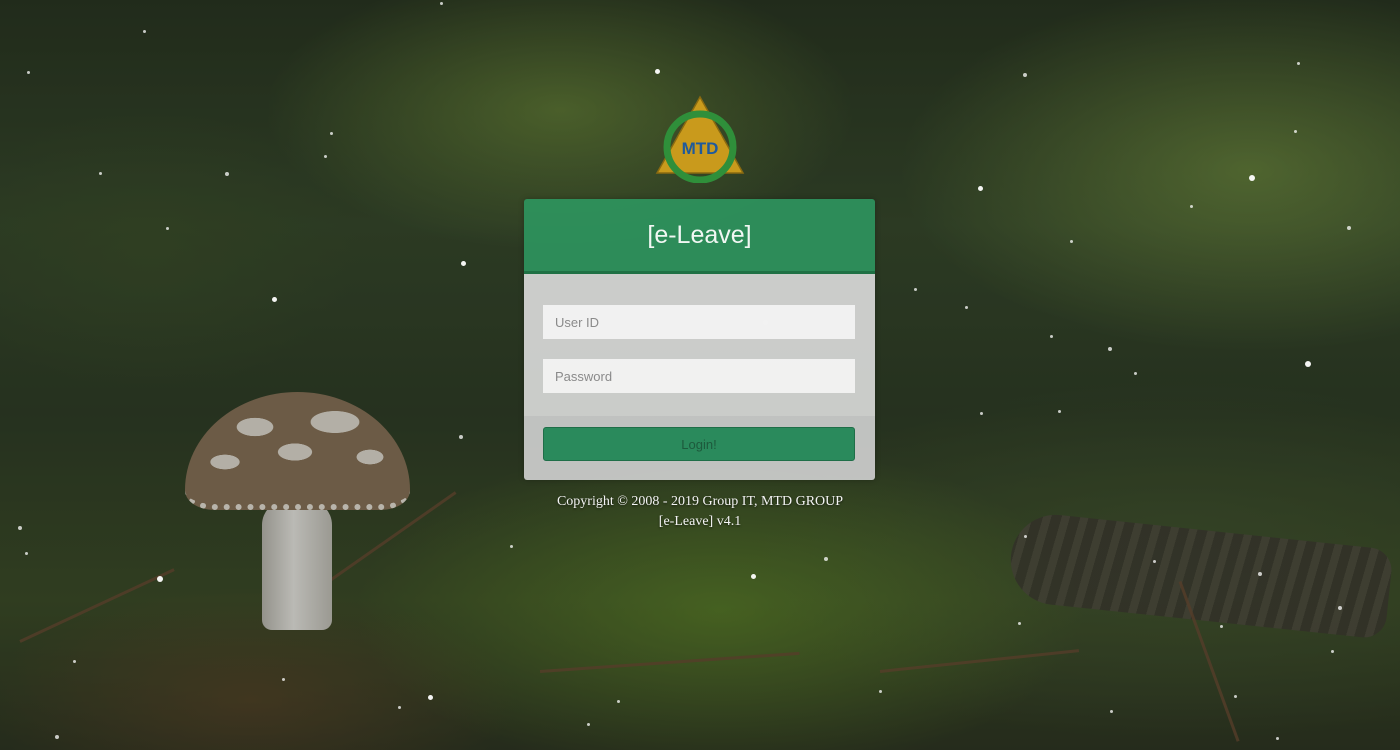  I want to click on login-card-header: [e-Leave], so click(699, 236).